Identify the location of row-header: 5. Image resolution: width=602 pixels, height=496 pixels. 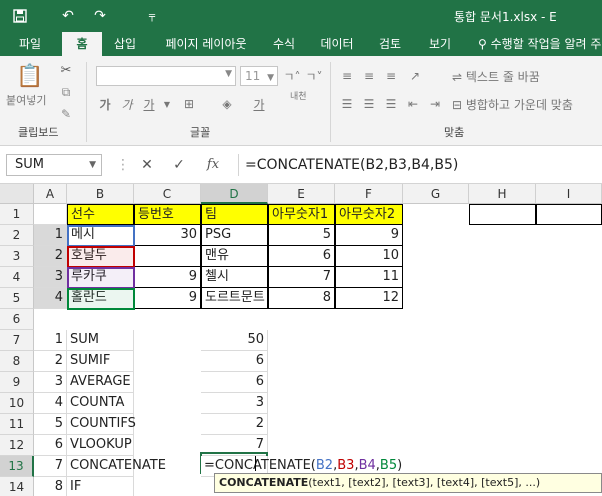
(17, 298).